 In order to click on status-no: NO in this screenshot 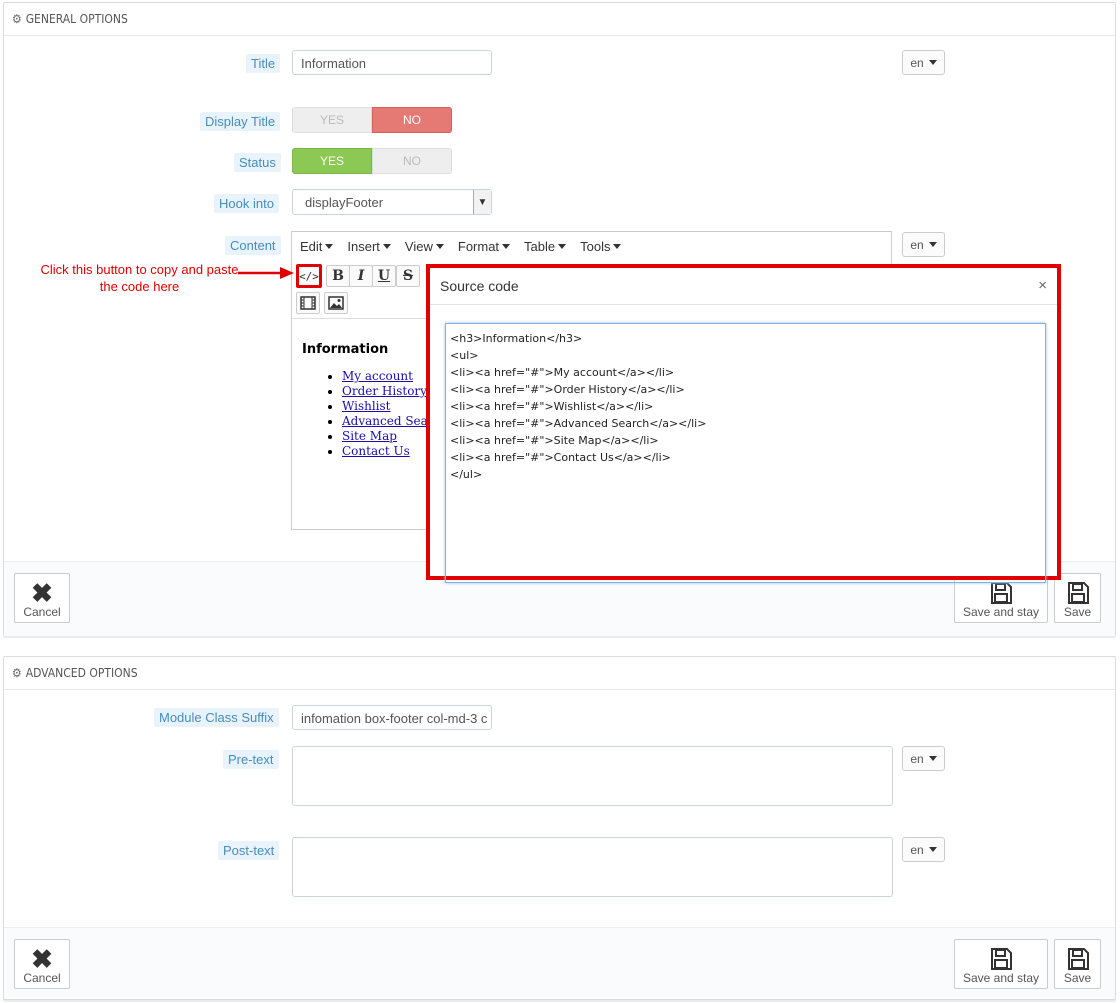, I will do `click(412, 161)`.